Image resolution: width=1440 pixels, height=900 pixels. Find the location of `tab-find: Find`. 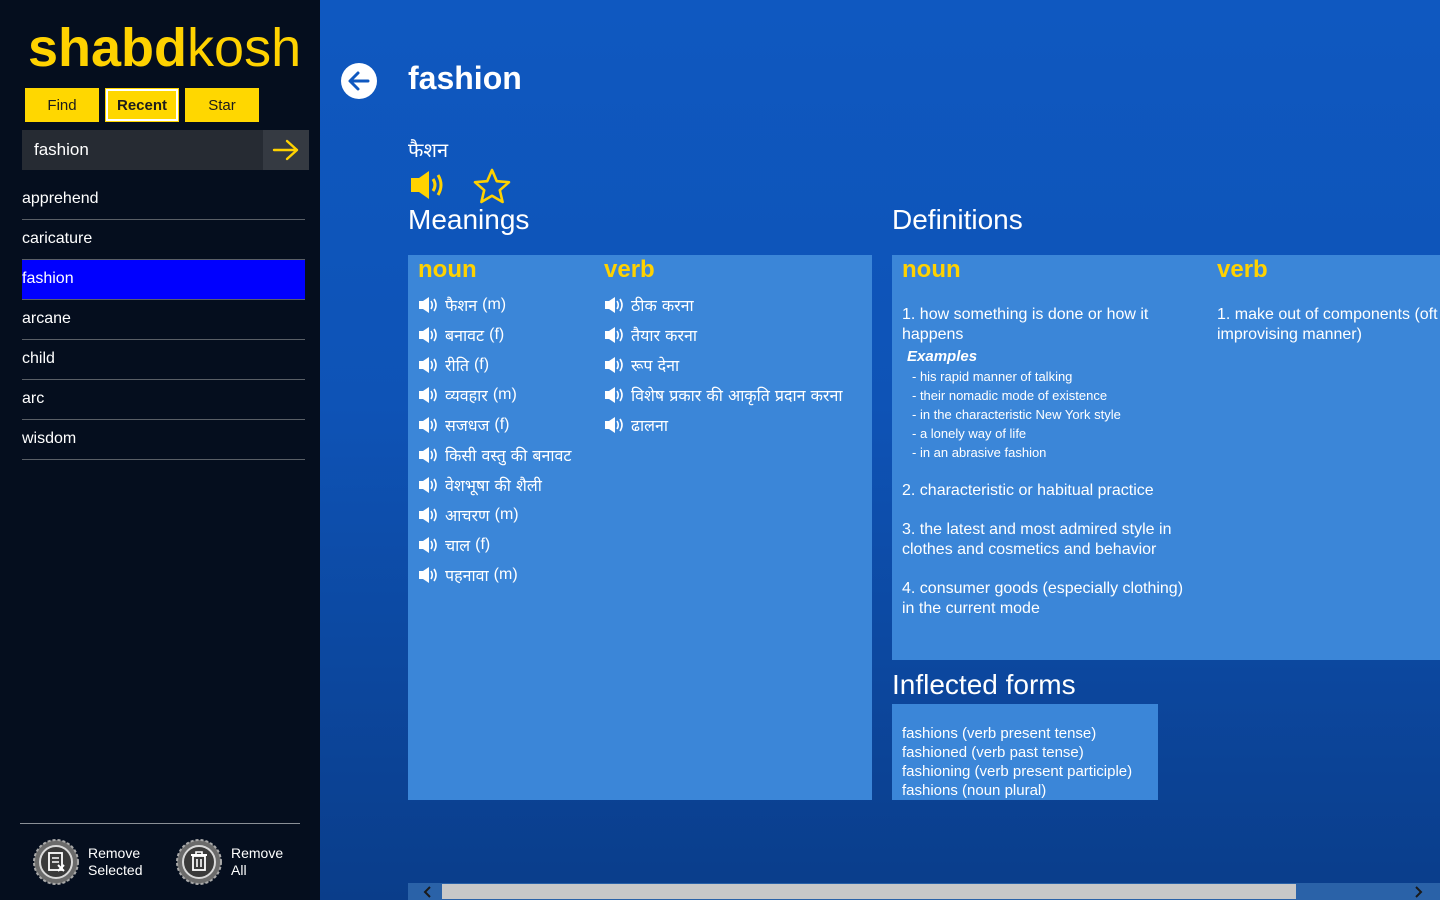

tab-find: Find is located at coordinates (62, 105).